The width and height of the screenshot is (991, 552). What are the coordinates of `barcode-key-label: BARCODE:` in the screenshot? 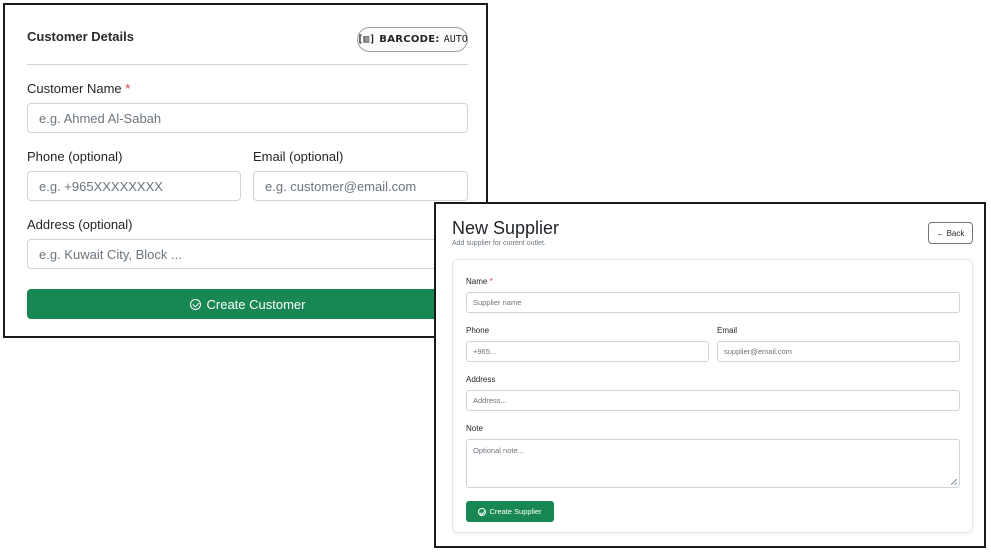 It's located at (409, 39).